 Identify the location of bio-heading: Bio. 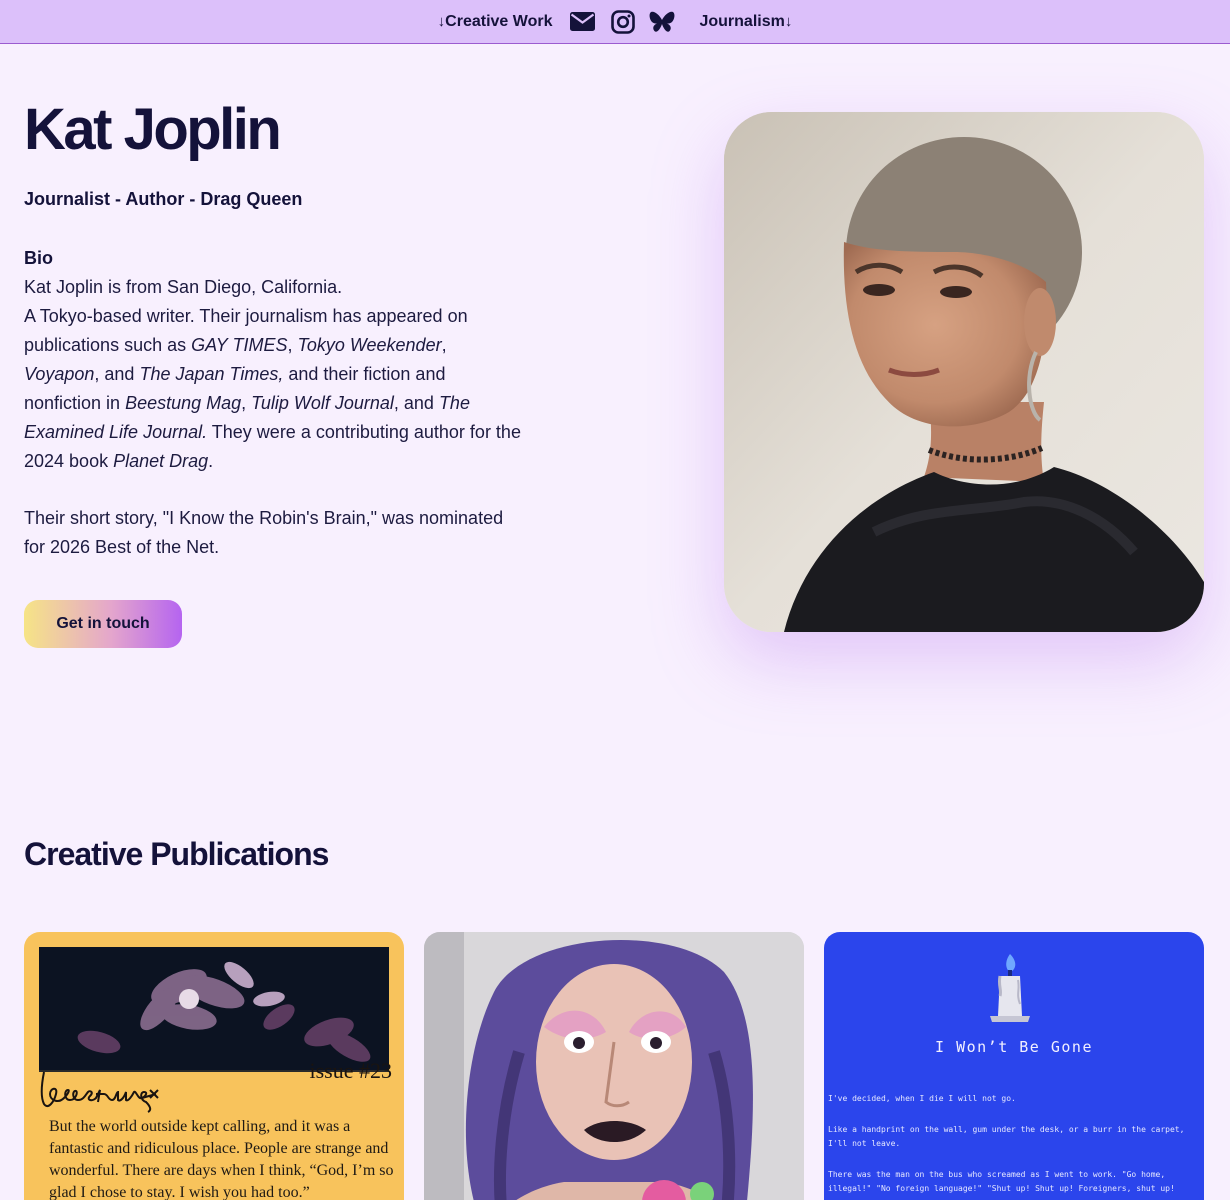
(38, 258).